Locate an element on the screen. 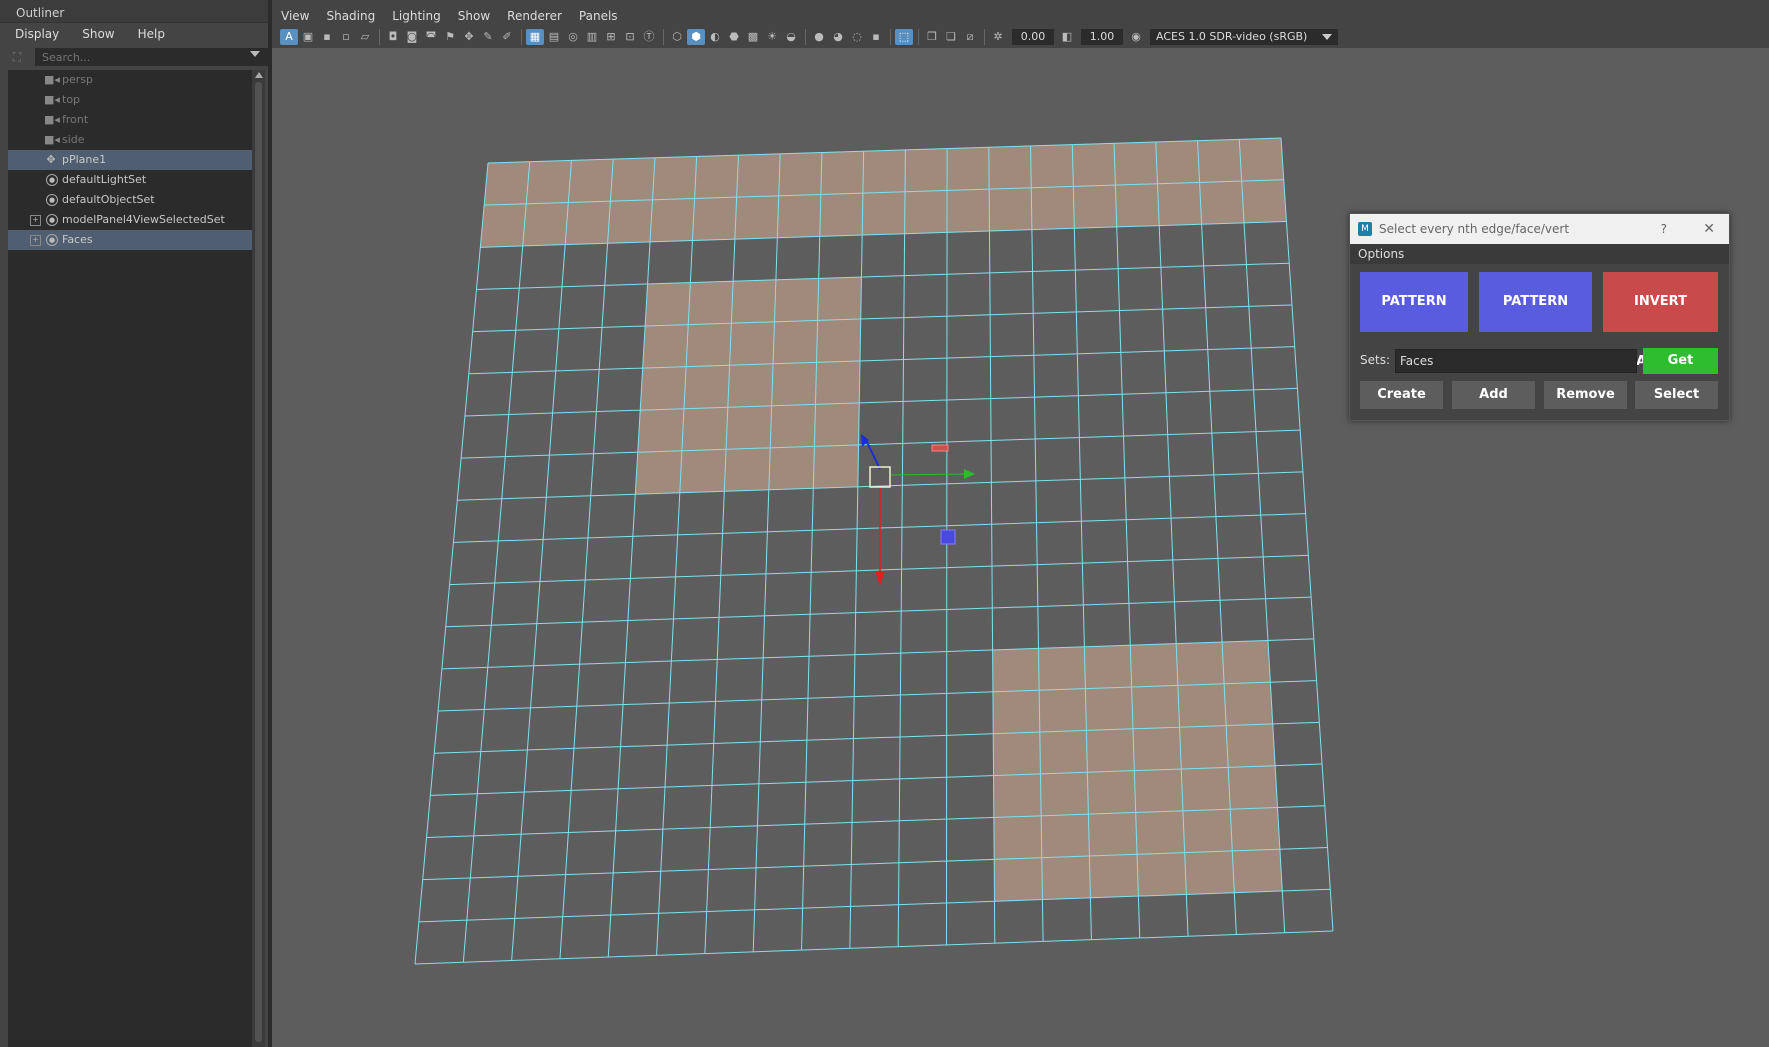 The image size is (1769, 1047). motion-blur-icon: ◕ is located at coordinates (838, 37).